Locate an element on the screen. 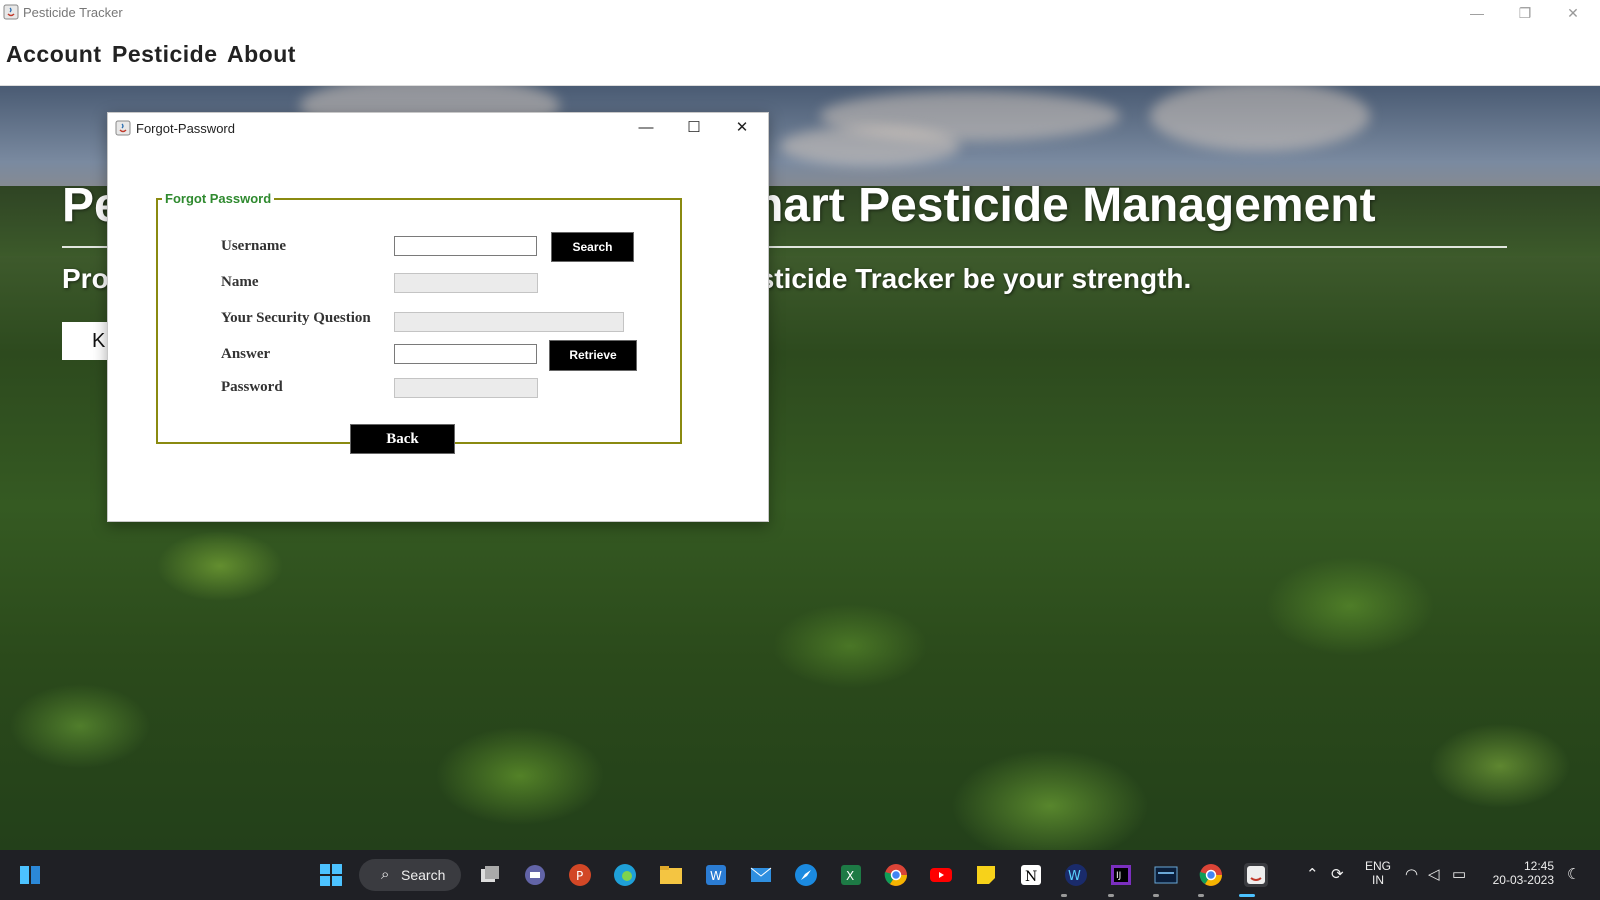  chrome-icon is located at coordinates (896, 875).